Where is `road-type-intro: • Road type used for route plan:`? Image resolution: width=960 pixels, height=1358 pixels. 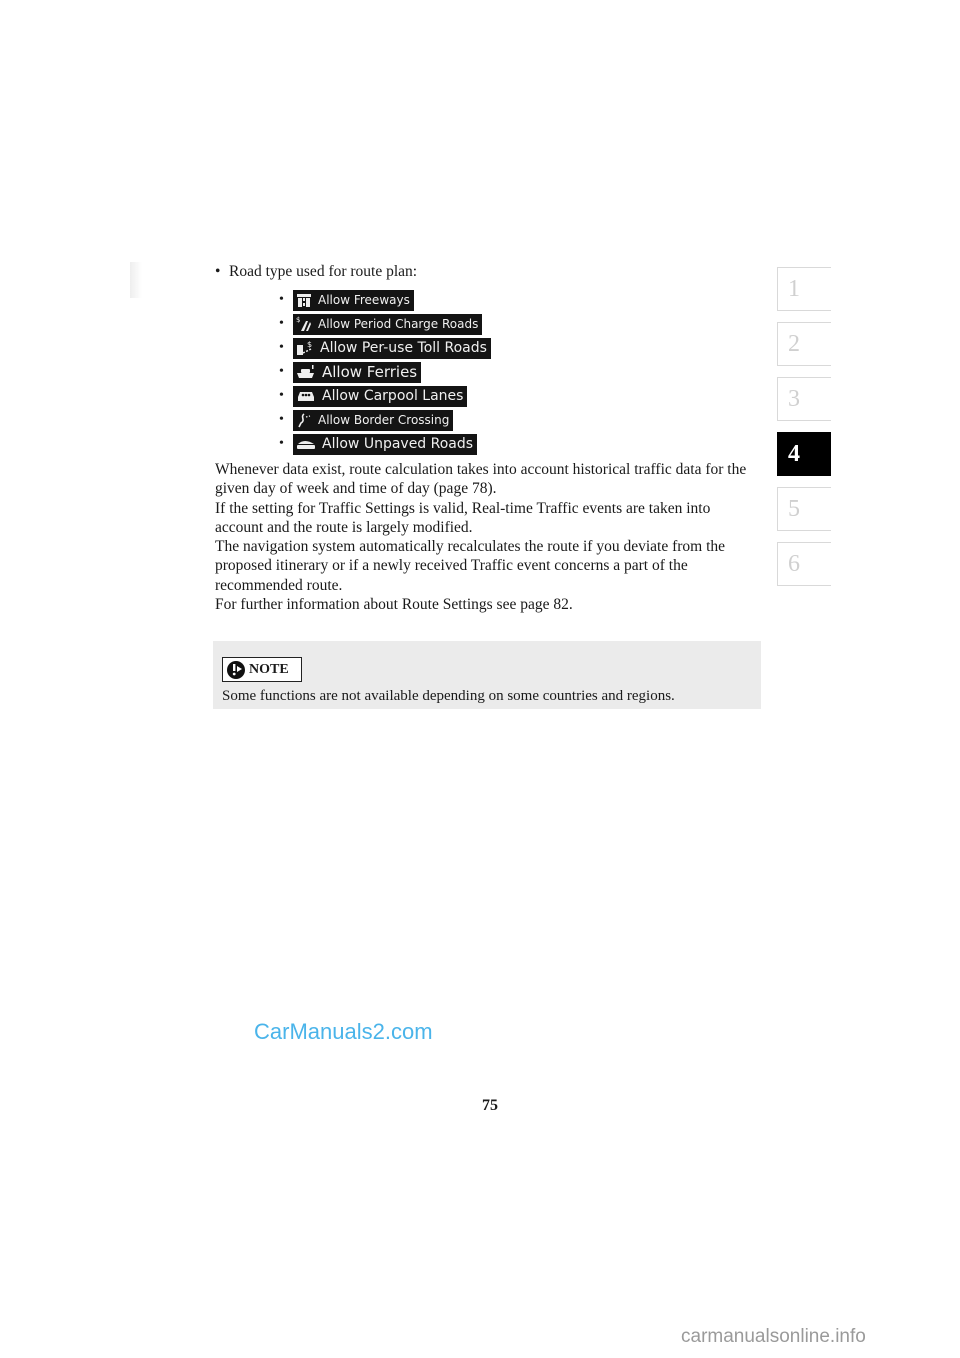 road-type-intro: • Road type used for route plan: is located at coordinates (316, 272).